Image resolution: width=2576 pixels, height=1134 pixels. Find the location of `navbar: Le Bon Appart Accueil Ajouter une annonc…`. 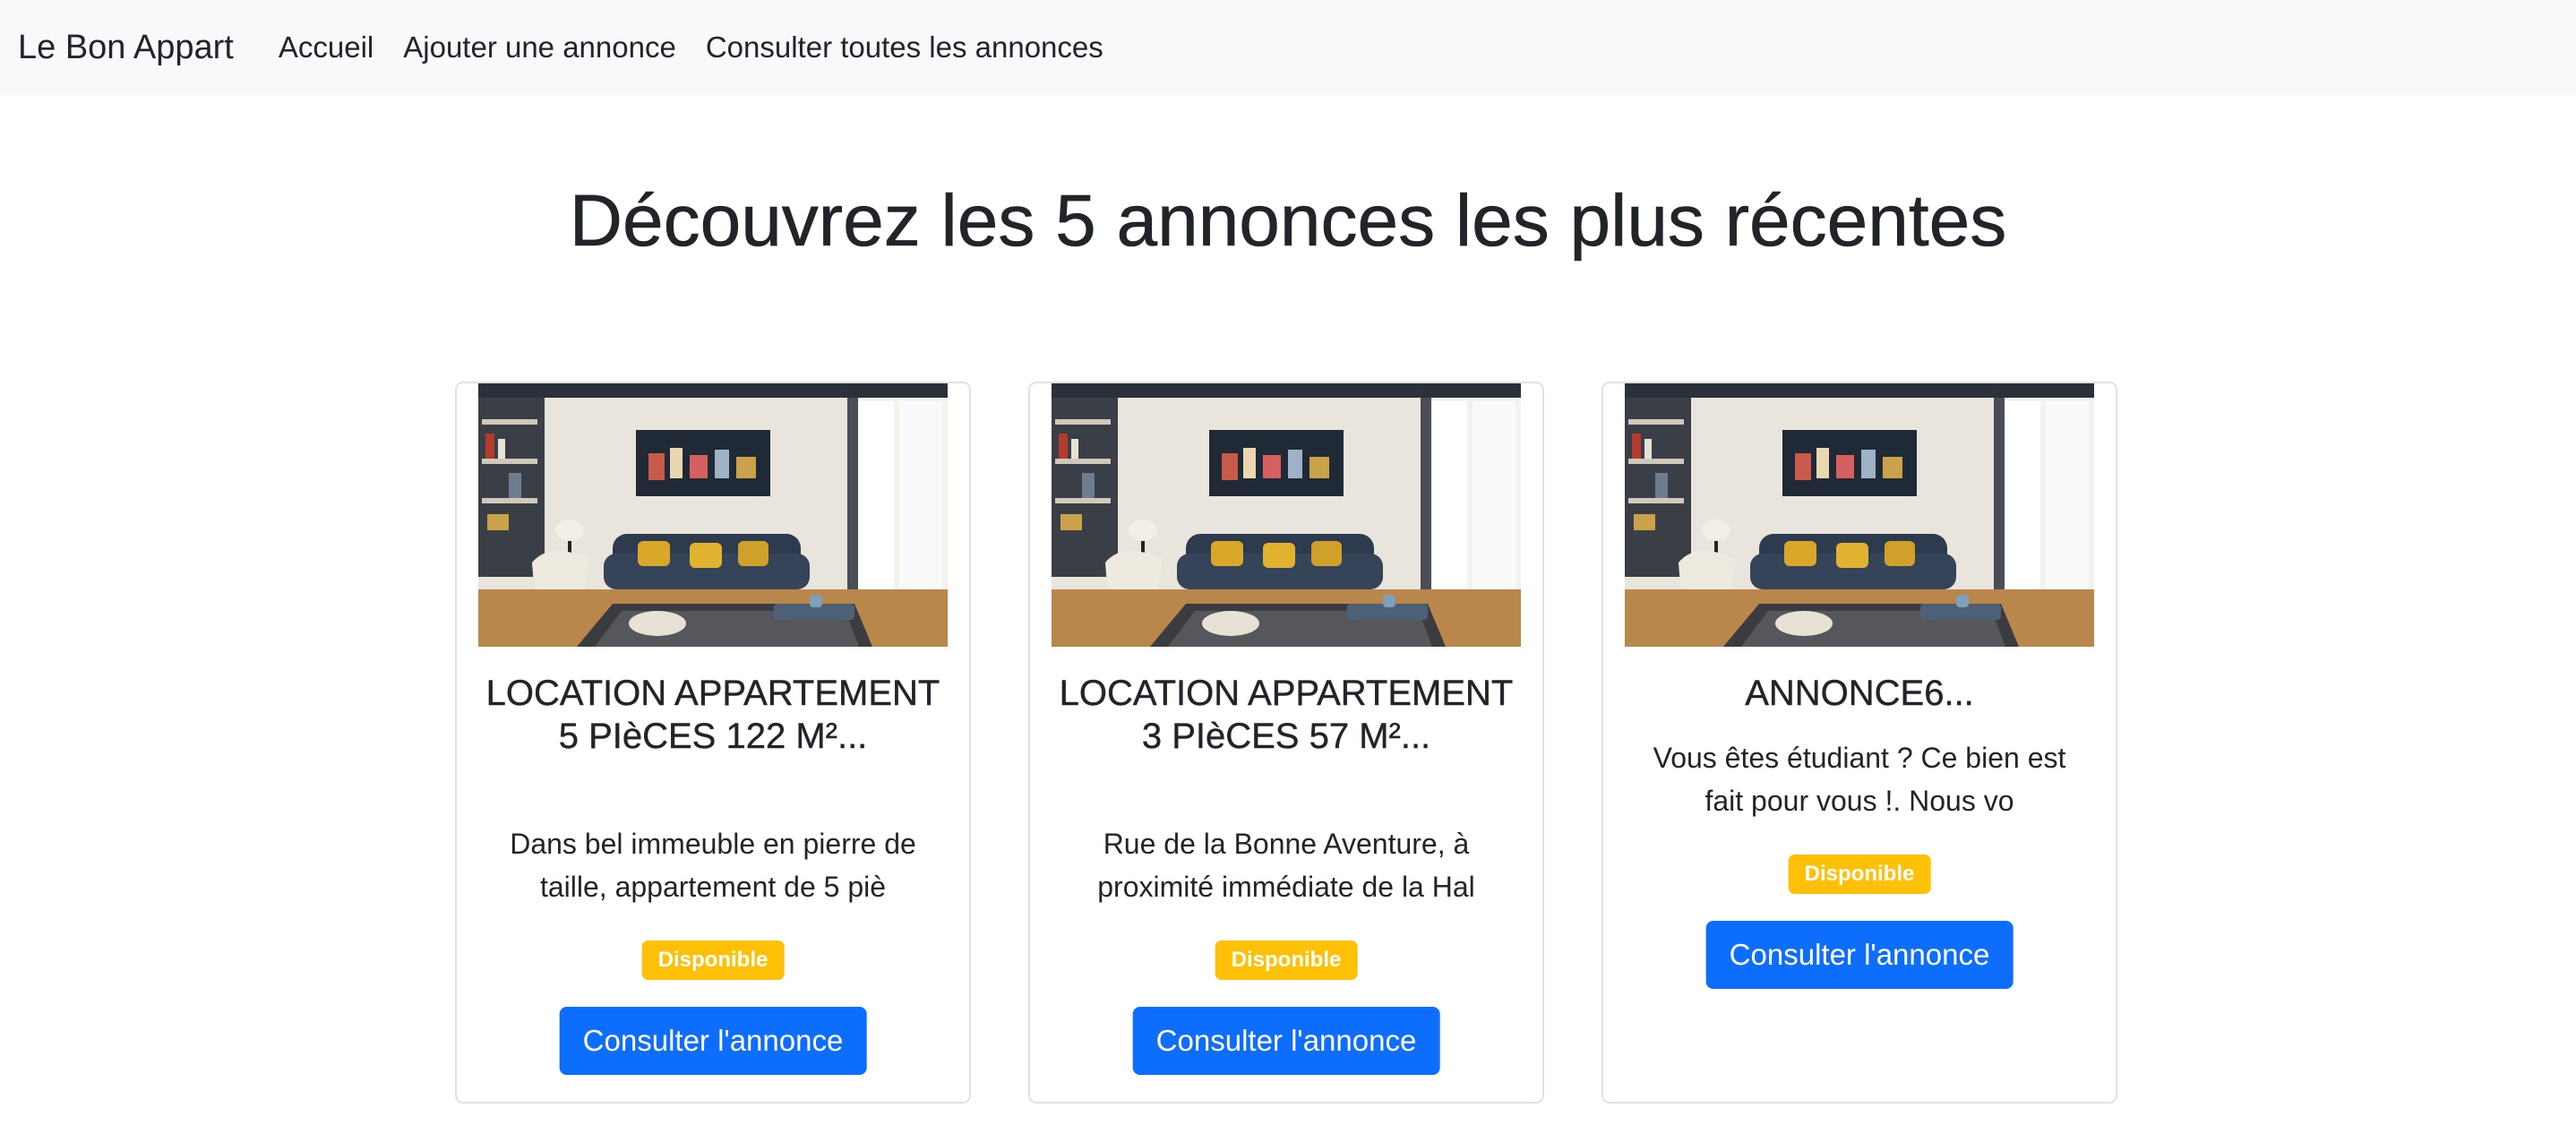

navbar: Le Bon Appart Accueil Ajouter une annonc… is located at coordinates (1288, 48).